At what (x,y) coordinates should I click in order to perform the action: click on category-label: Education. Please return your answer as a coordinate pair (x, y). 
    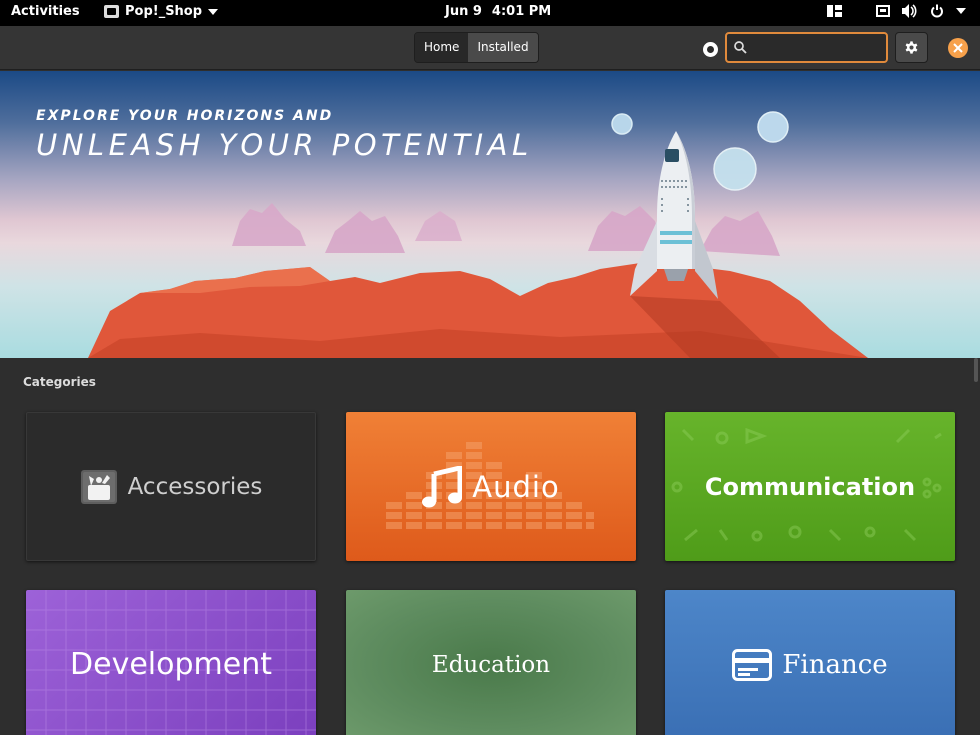
    Looking at the image, I should click on (491, 664).